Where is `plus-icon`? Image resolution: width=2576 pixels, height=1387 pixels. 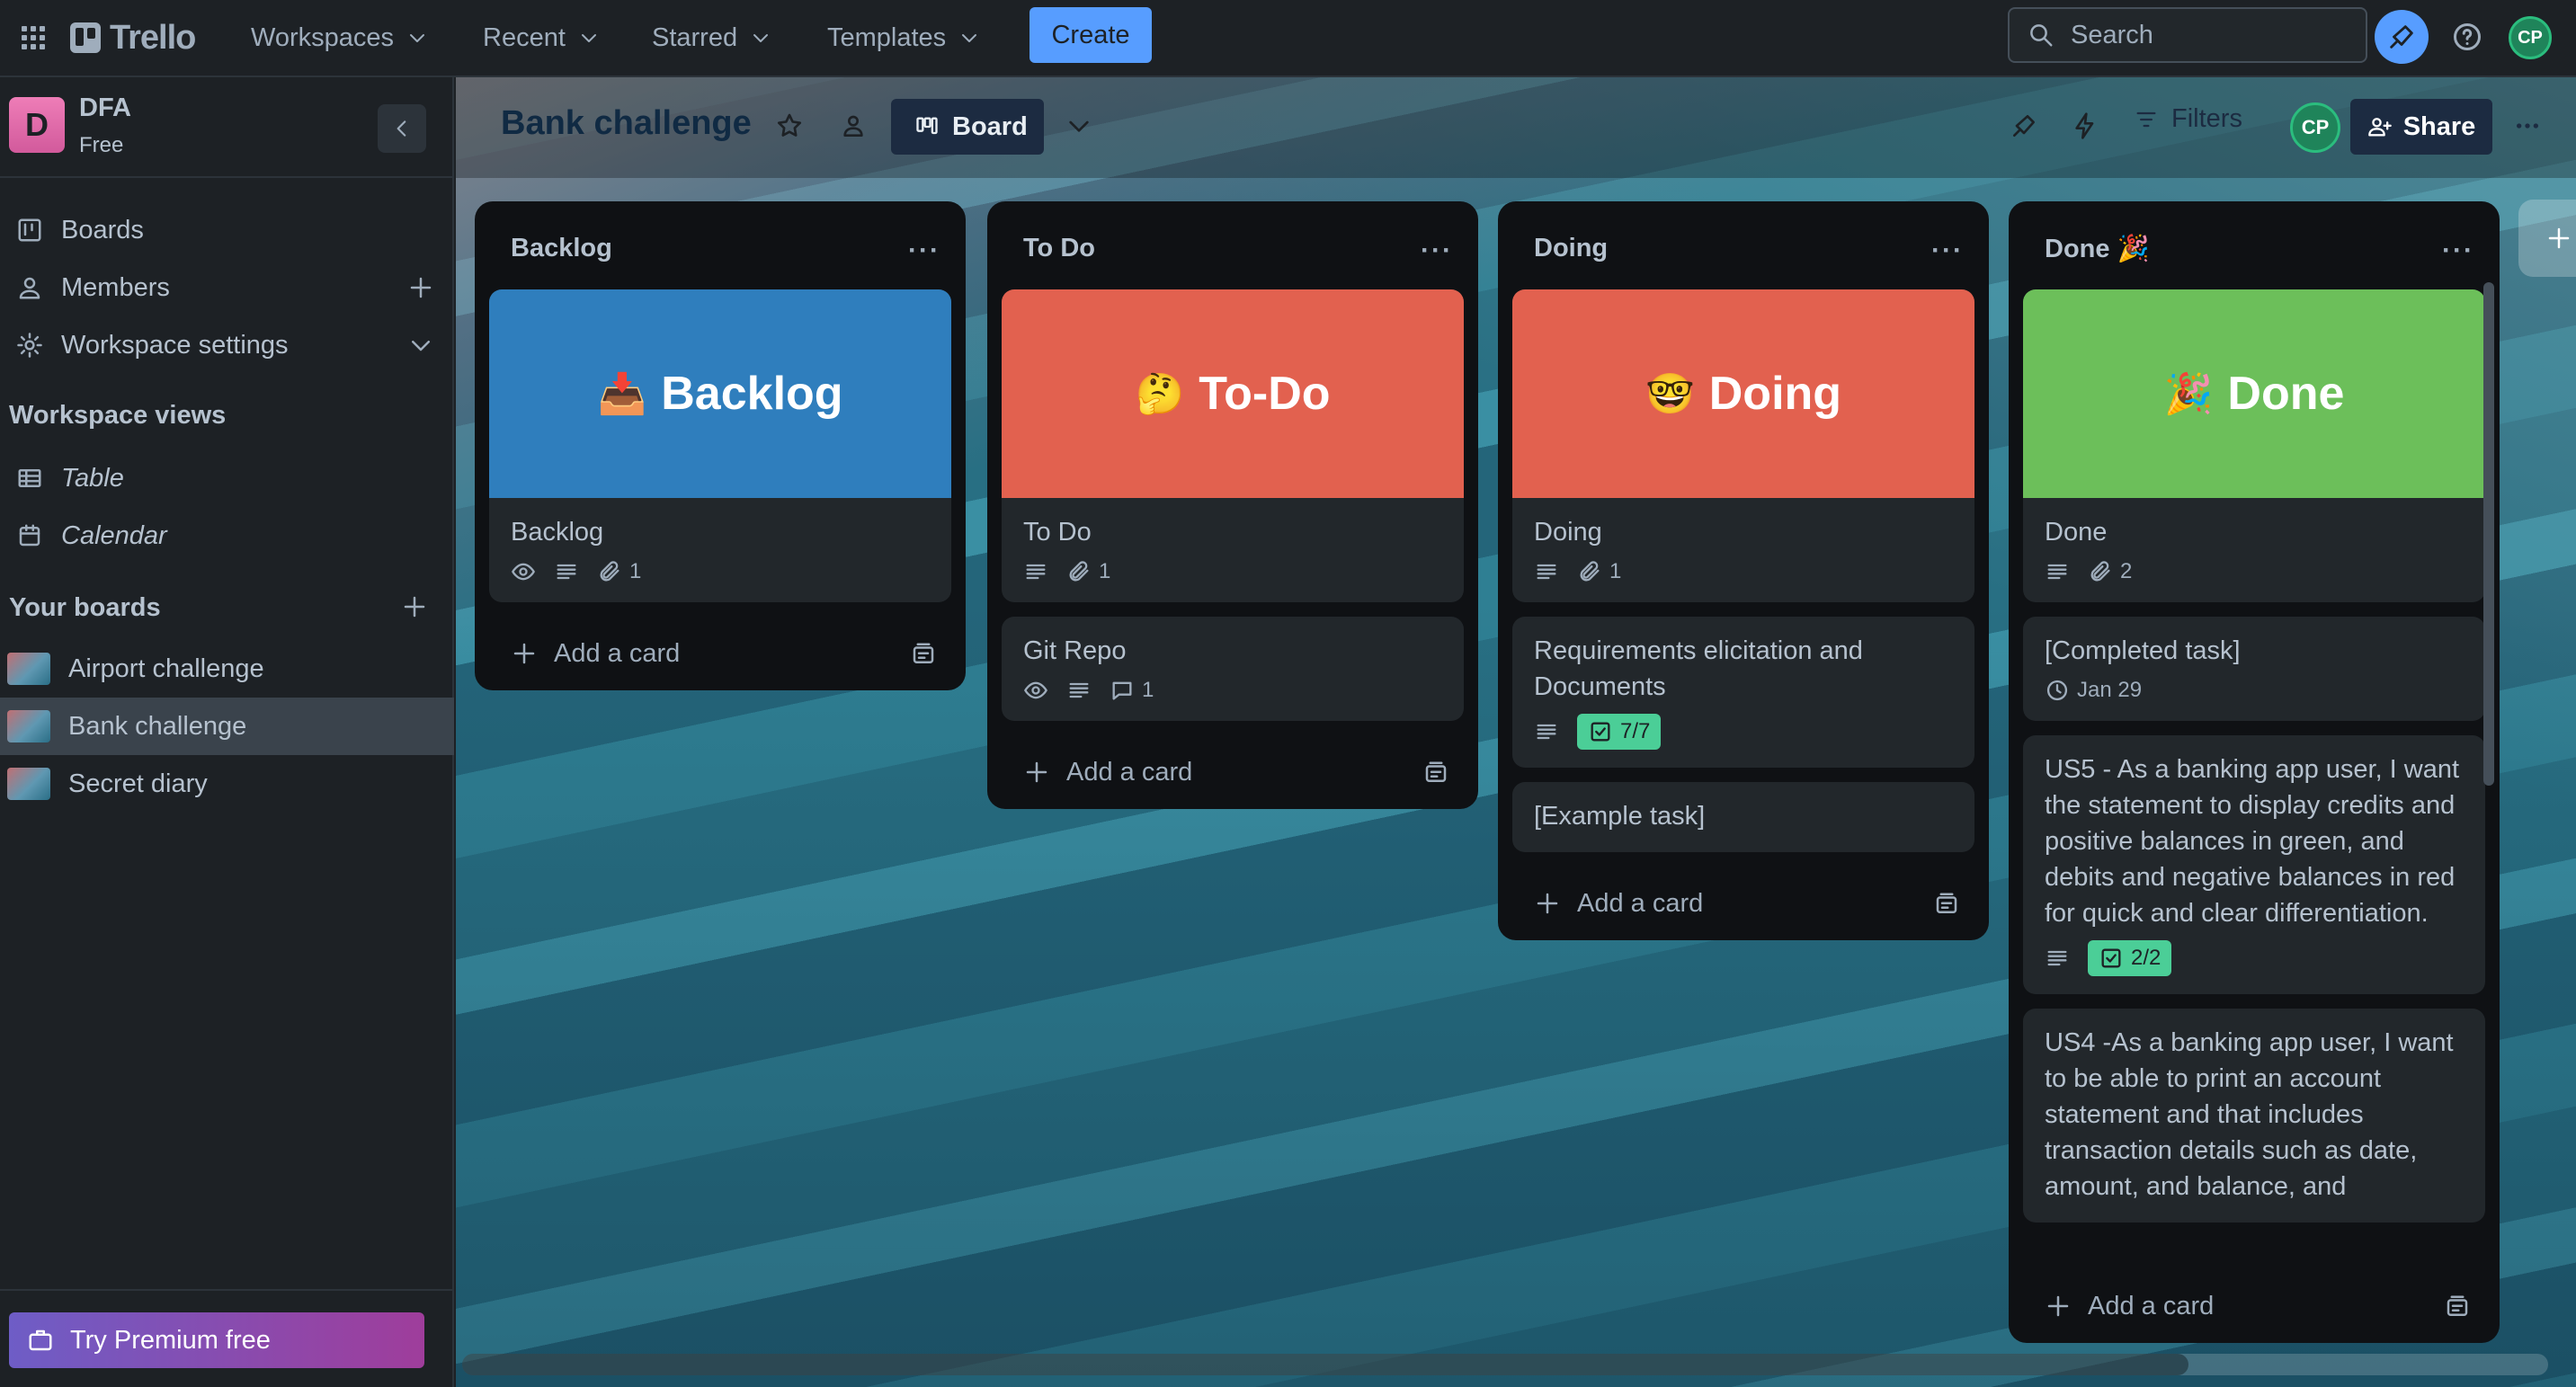
plus-icon is located at coordinates (2058, 1306).